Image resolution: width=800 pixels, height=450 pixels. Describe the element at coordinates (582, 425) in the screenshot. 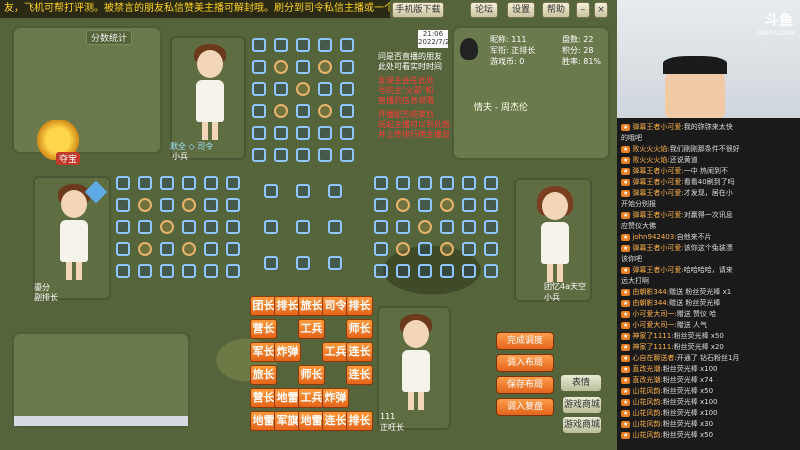

I see `game-shop-button-2: 游戏商城` at that location.